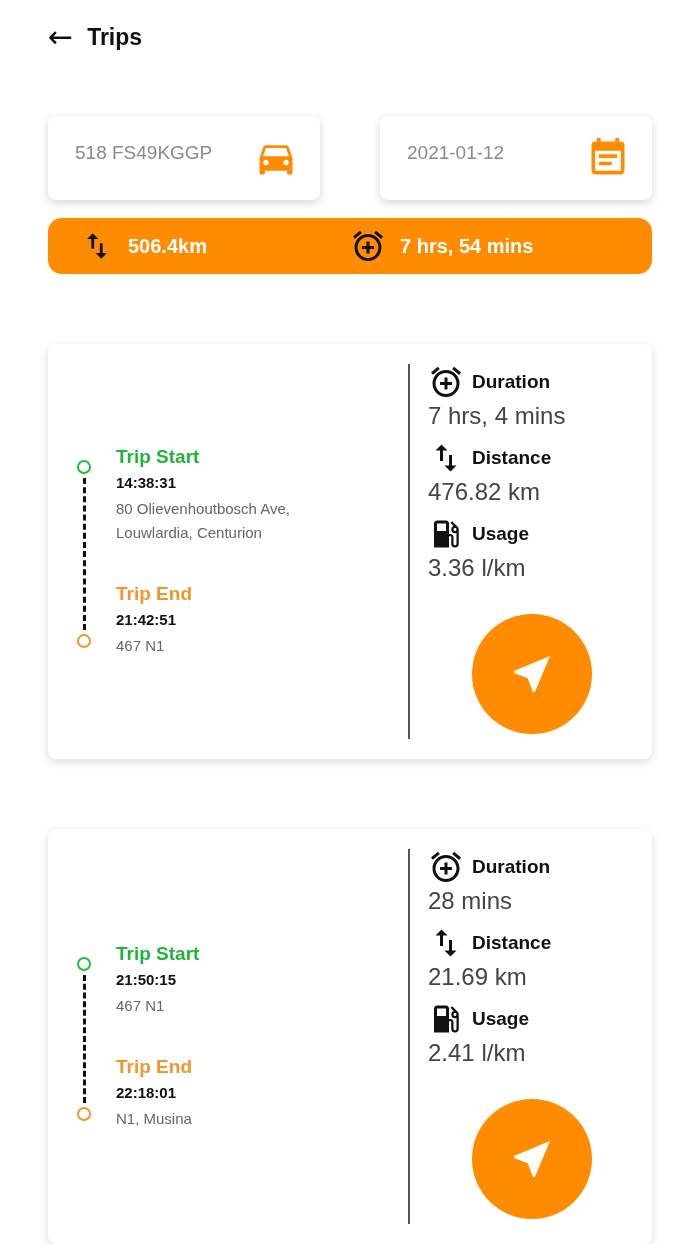 Image resolution: width=700 pixels, height=1244 pixels. What do you see at coordinates (147, 1092) in the screenshot?
I see `stop-time: 22:18:01` at bounding box center [147, 1092].